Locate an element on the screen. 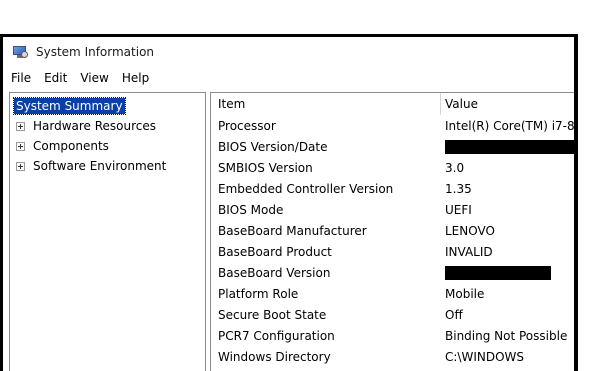 This screenshot has height=371, width=612. table-row: BaseBoard Product INVALID is located at coordinates (392, 251).